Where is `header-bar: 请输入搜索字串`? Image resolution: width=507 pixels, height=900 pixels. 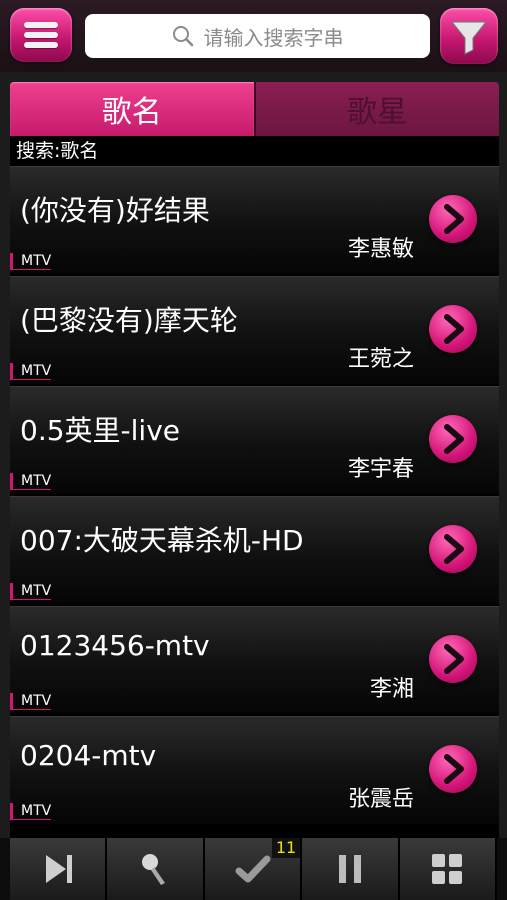
header-bar: 请输入搜索字串 is located at coordinates (253, 36).